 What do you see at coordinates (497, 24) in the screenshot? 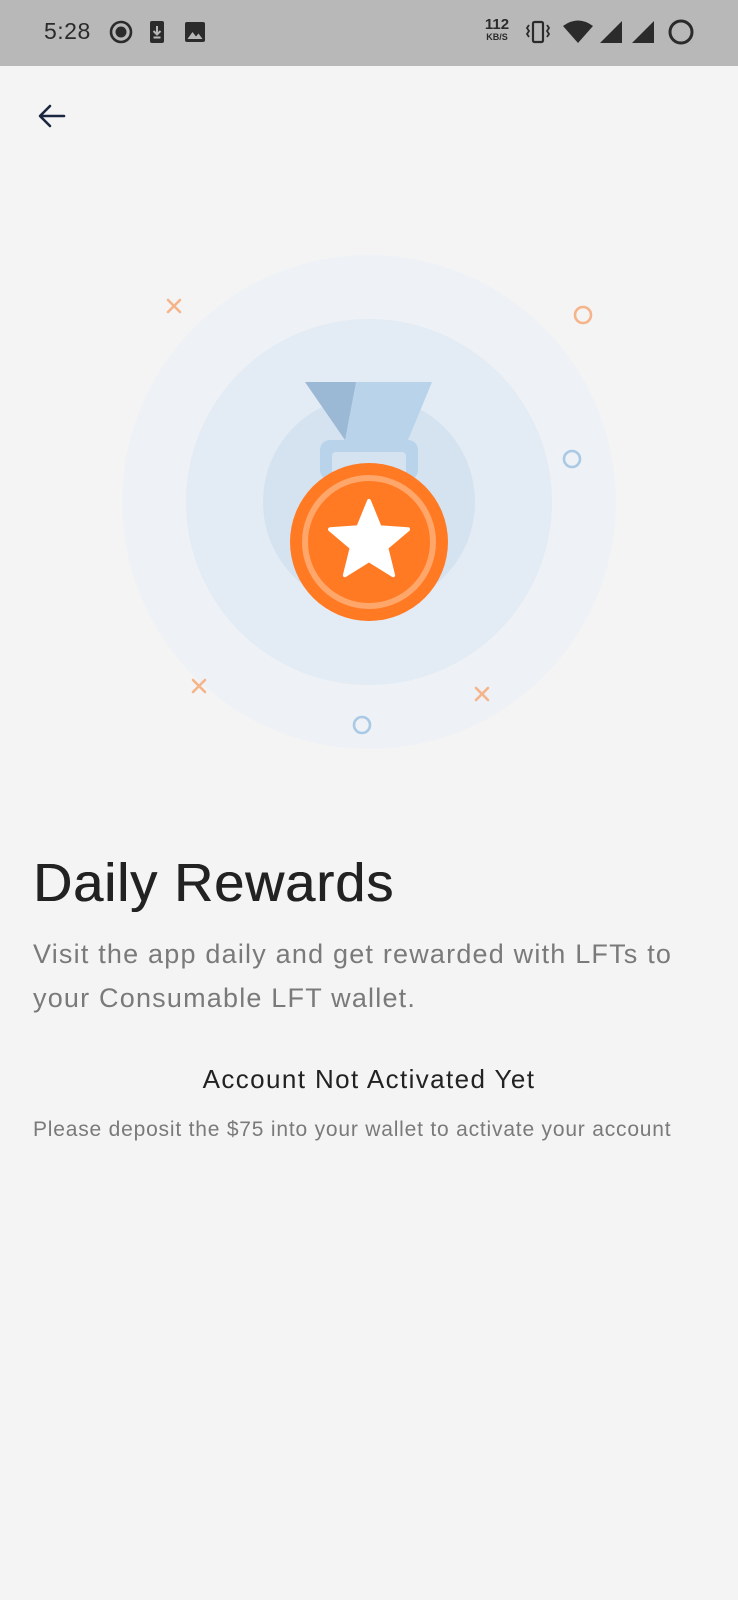
I see `network-speed-value: 112` at bounding box center [497, 24].